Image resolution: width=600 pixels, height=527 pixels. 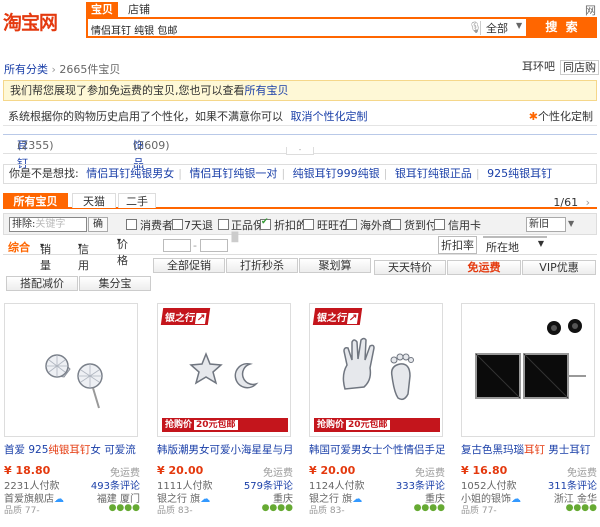 What do you see at coordinates (115, 283) in the screenshot?
I see `promo-points: 集分宝` at bounding box center [115, 283].